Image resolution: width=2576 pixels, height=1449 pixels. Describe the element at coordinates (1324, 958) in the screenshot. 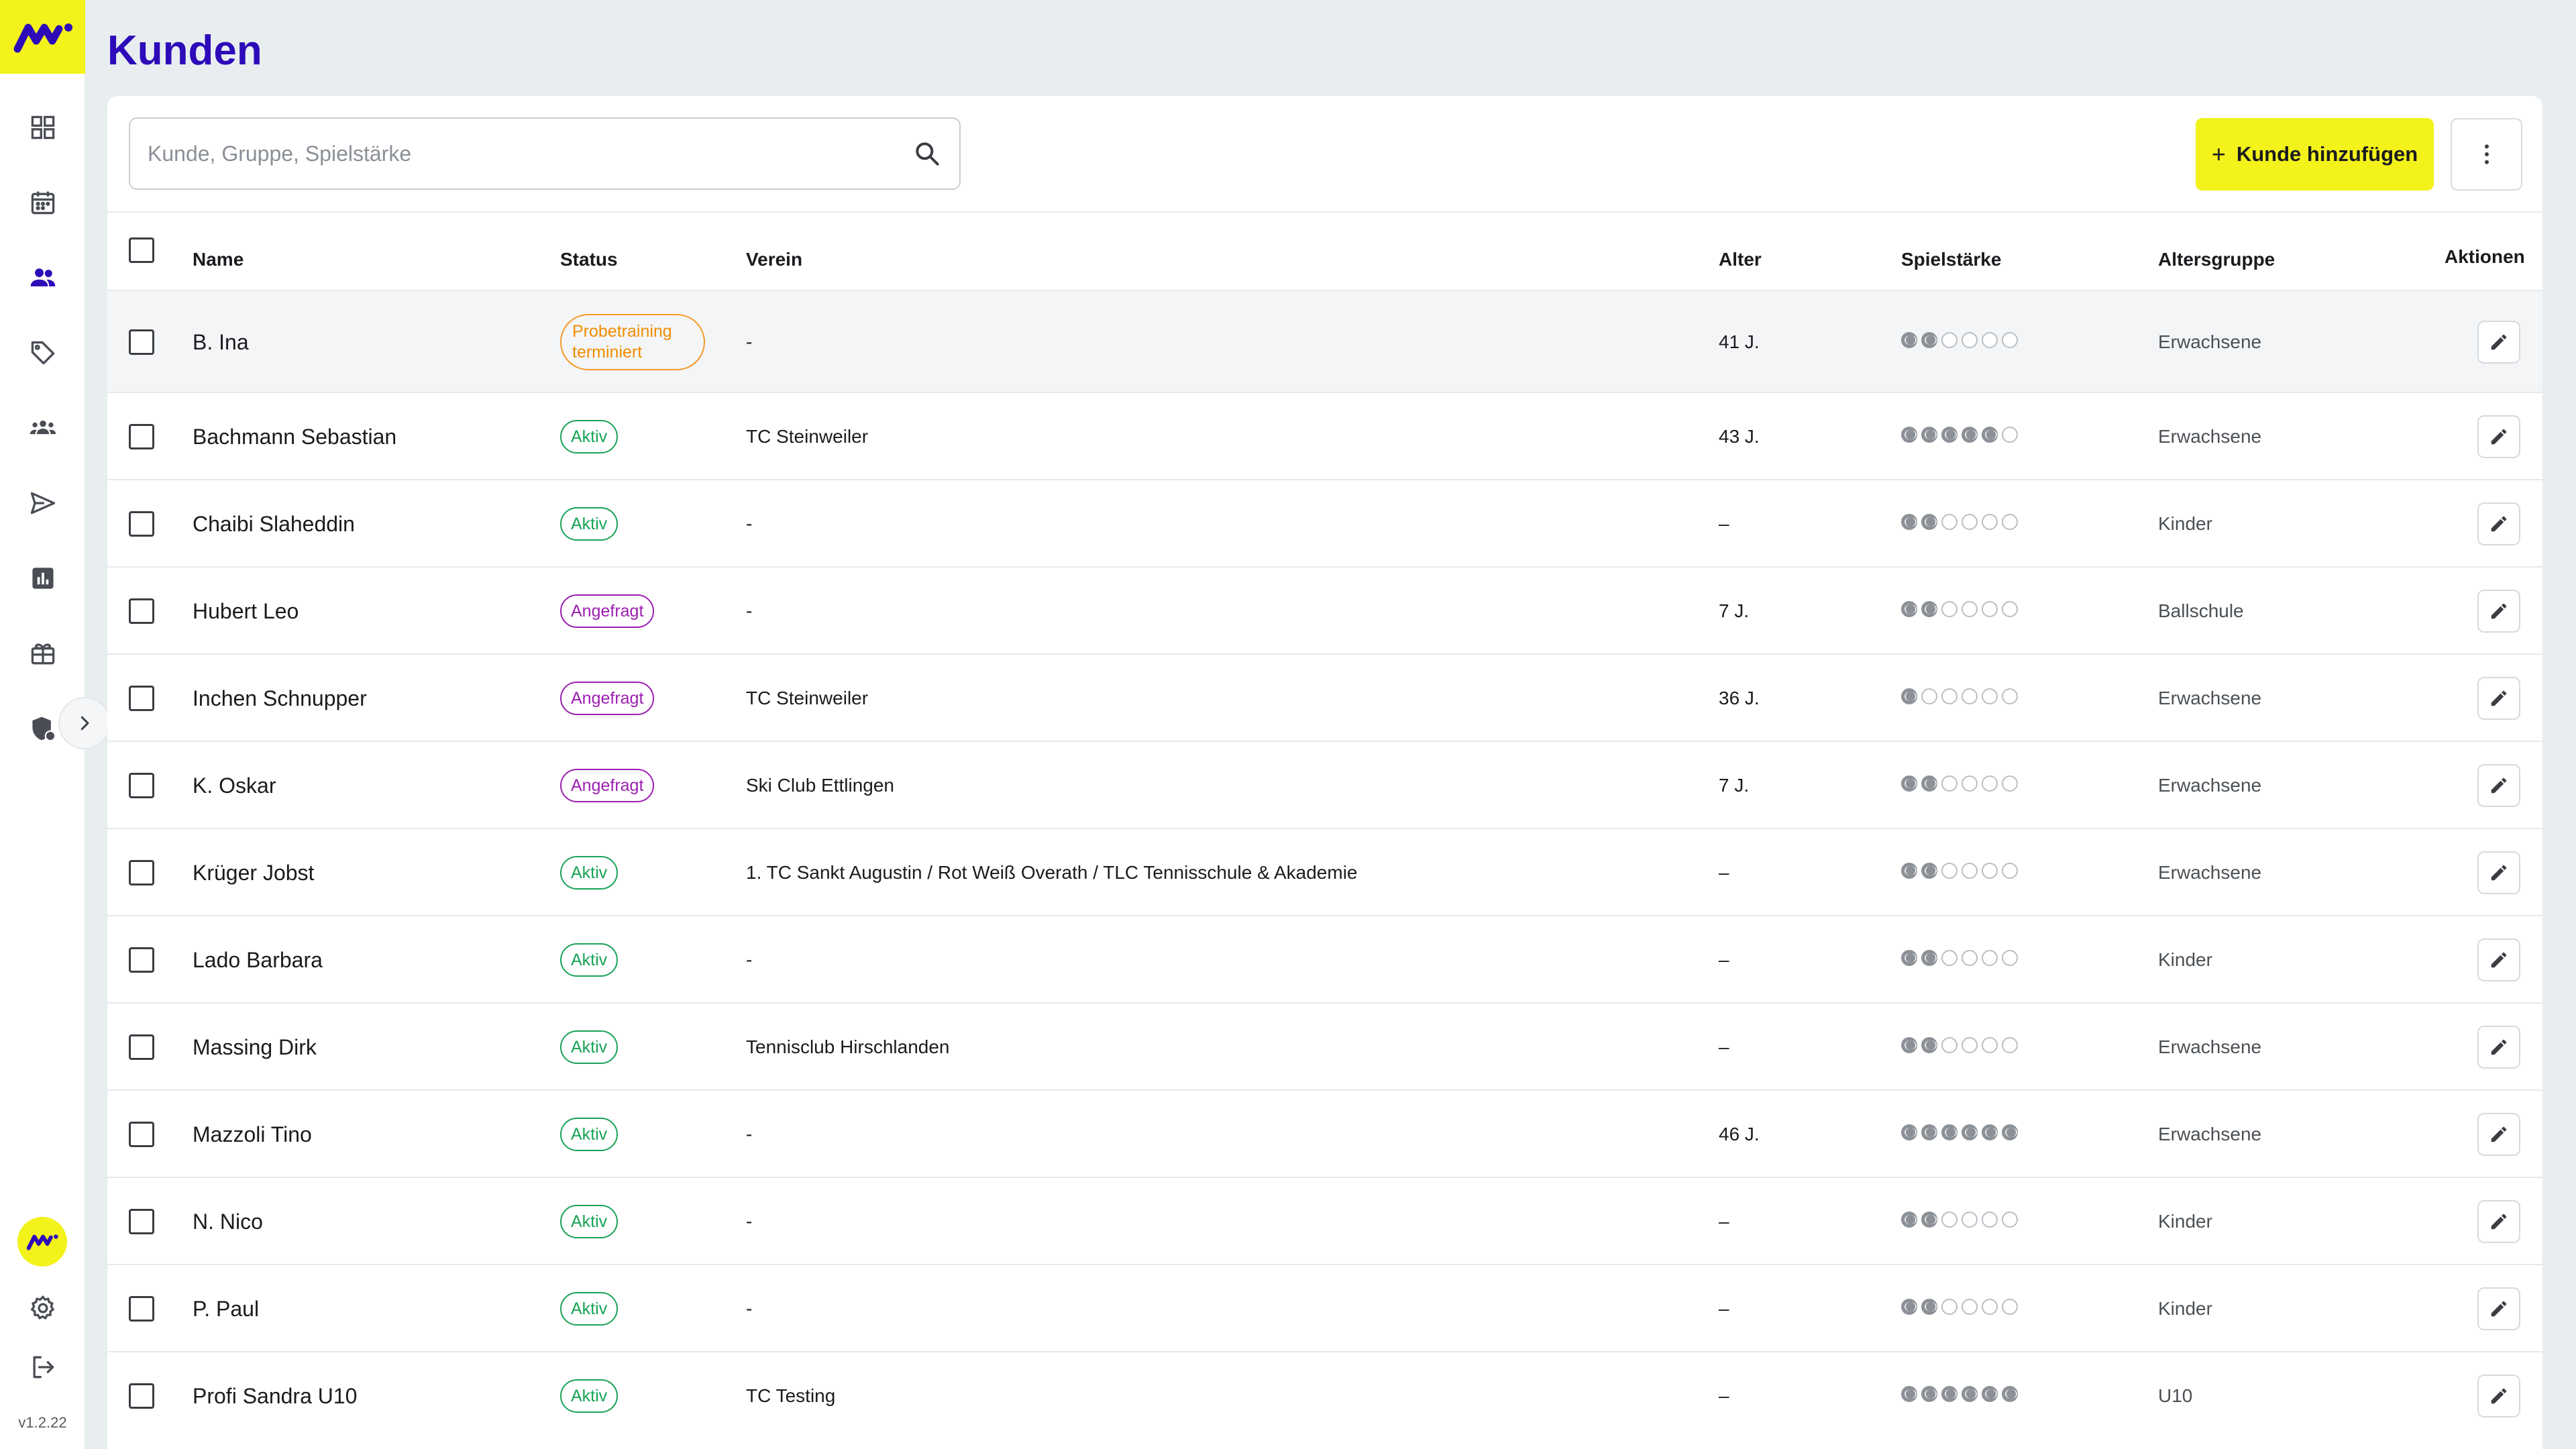

I see `table-row: Lado Barbara Aktiv - – Kinder` at that location.